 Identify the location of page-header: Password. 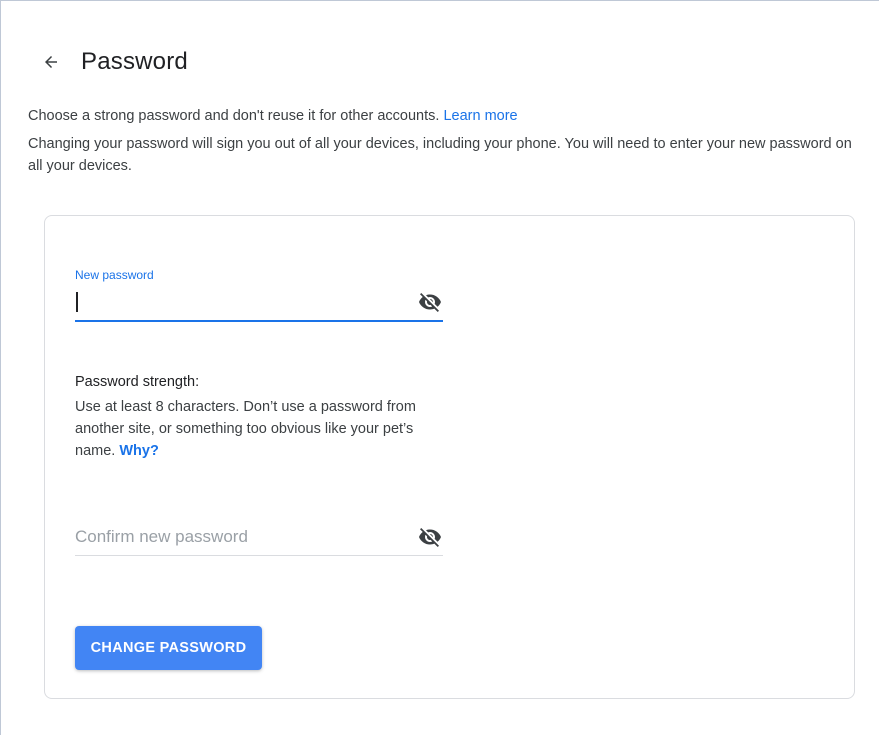
(112, 62).